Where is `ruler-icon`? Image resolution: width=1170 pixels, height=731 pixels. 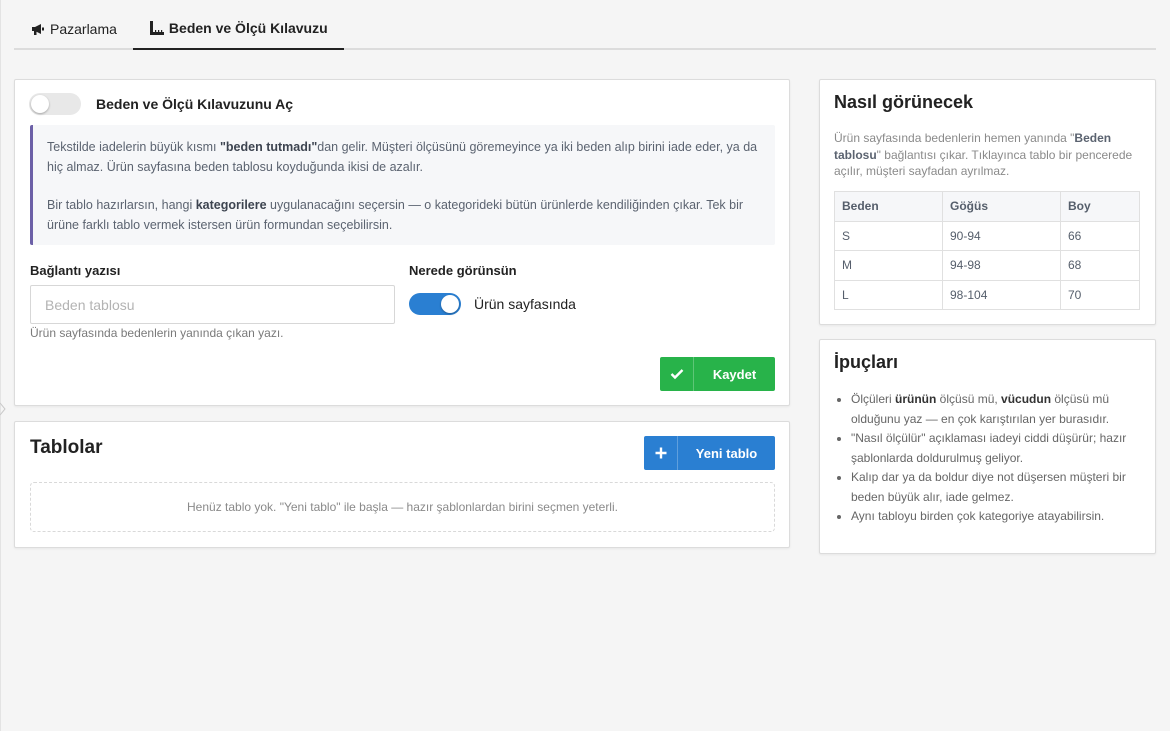 ruler-icon is located at coordinates (156, 28).